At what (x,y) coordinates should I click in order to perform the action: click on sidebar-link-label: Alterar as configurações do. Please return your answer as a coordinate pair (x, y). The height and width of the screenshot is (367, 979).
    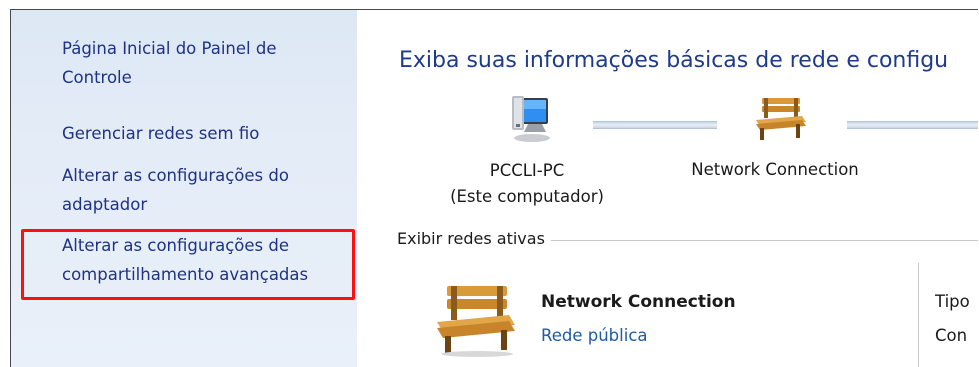
    Looking at the image, I should click on (175, 175).